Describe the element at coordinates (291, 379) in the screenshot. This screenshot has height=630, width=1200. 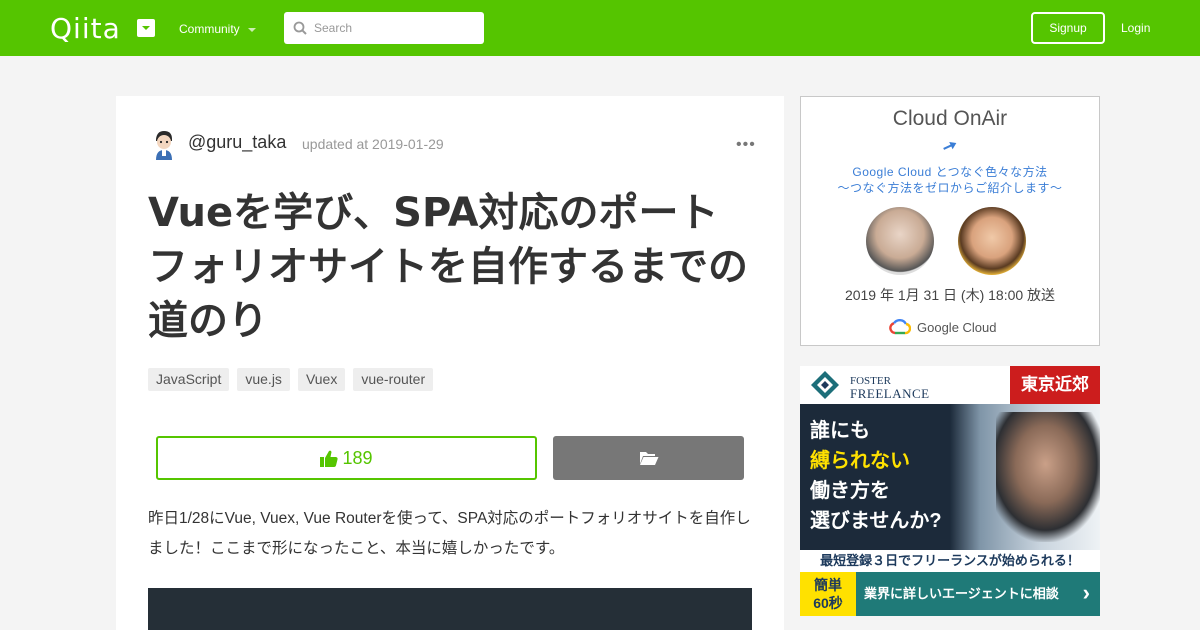
I see `tag-list: JavaScript vue.js Vuex vue-router` at that location.